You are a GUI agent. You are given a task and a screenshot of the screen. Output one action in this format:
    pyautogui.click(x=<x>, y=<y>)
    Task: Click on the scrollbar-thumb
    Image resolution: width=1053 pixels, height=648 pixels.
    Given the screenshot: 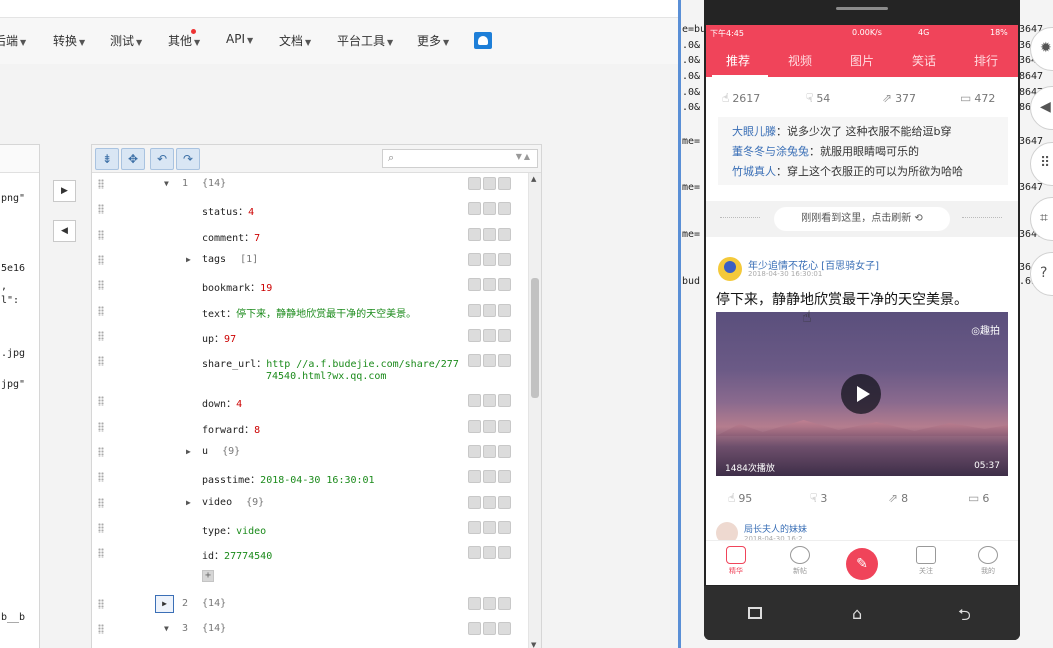 What is the action you would take?
    pyautogui.click(x=535, y=338)
    